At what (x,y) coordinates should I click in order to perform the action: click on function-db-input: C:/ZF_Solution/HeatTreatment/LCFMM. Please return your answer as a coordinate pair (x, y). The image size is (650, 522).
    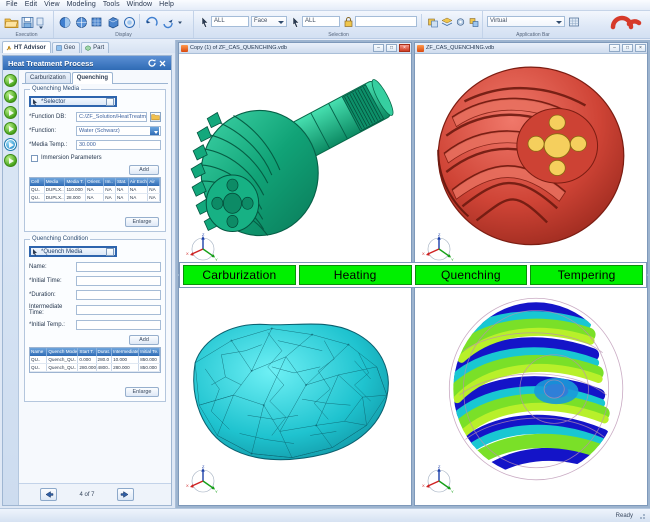
    Looking at the image, I should click on (111, 116).